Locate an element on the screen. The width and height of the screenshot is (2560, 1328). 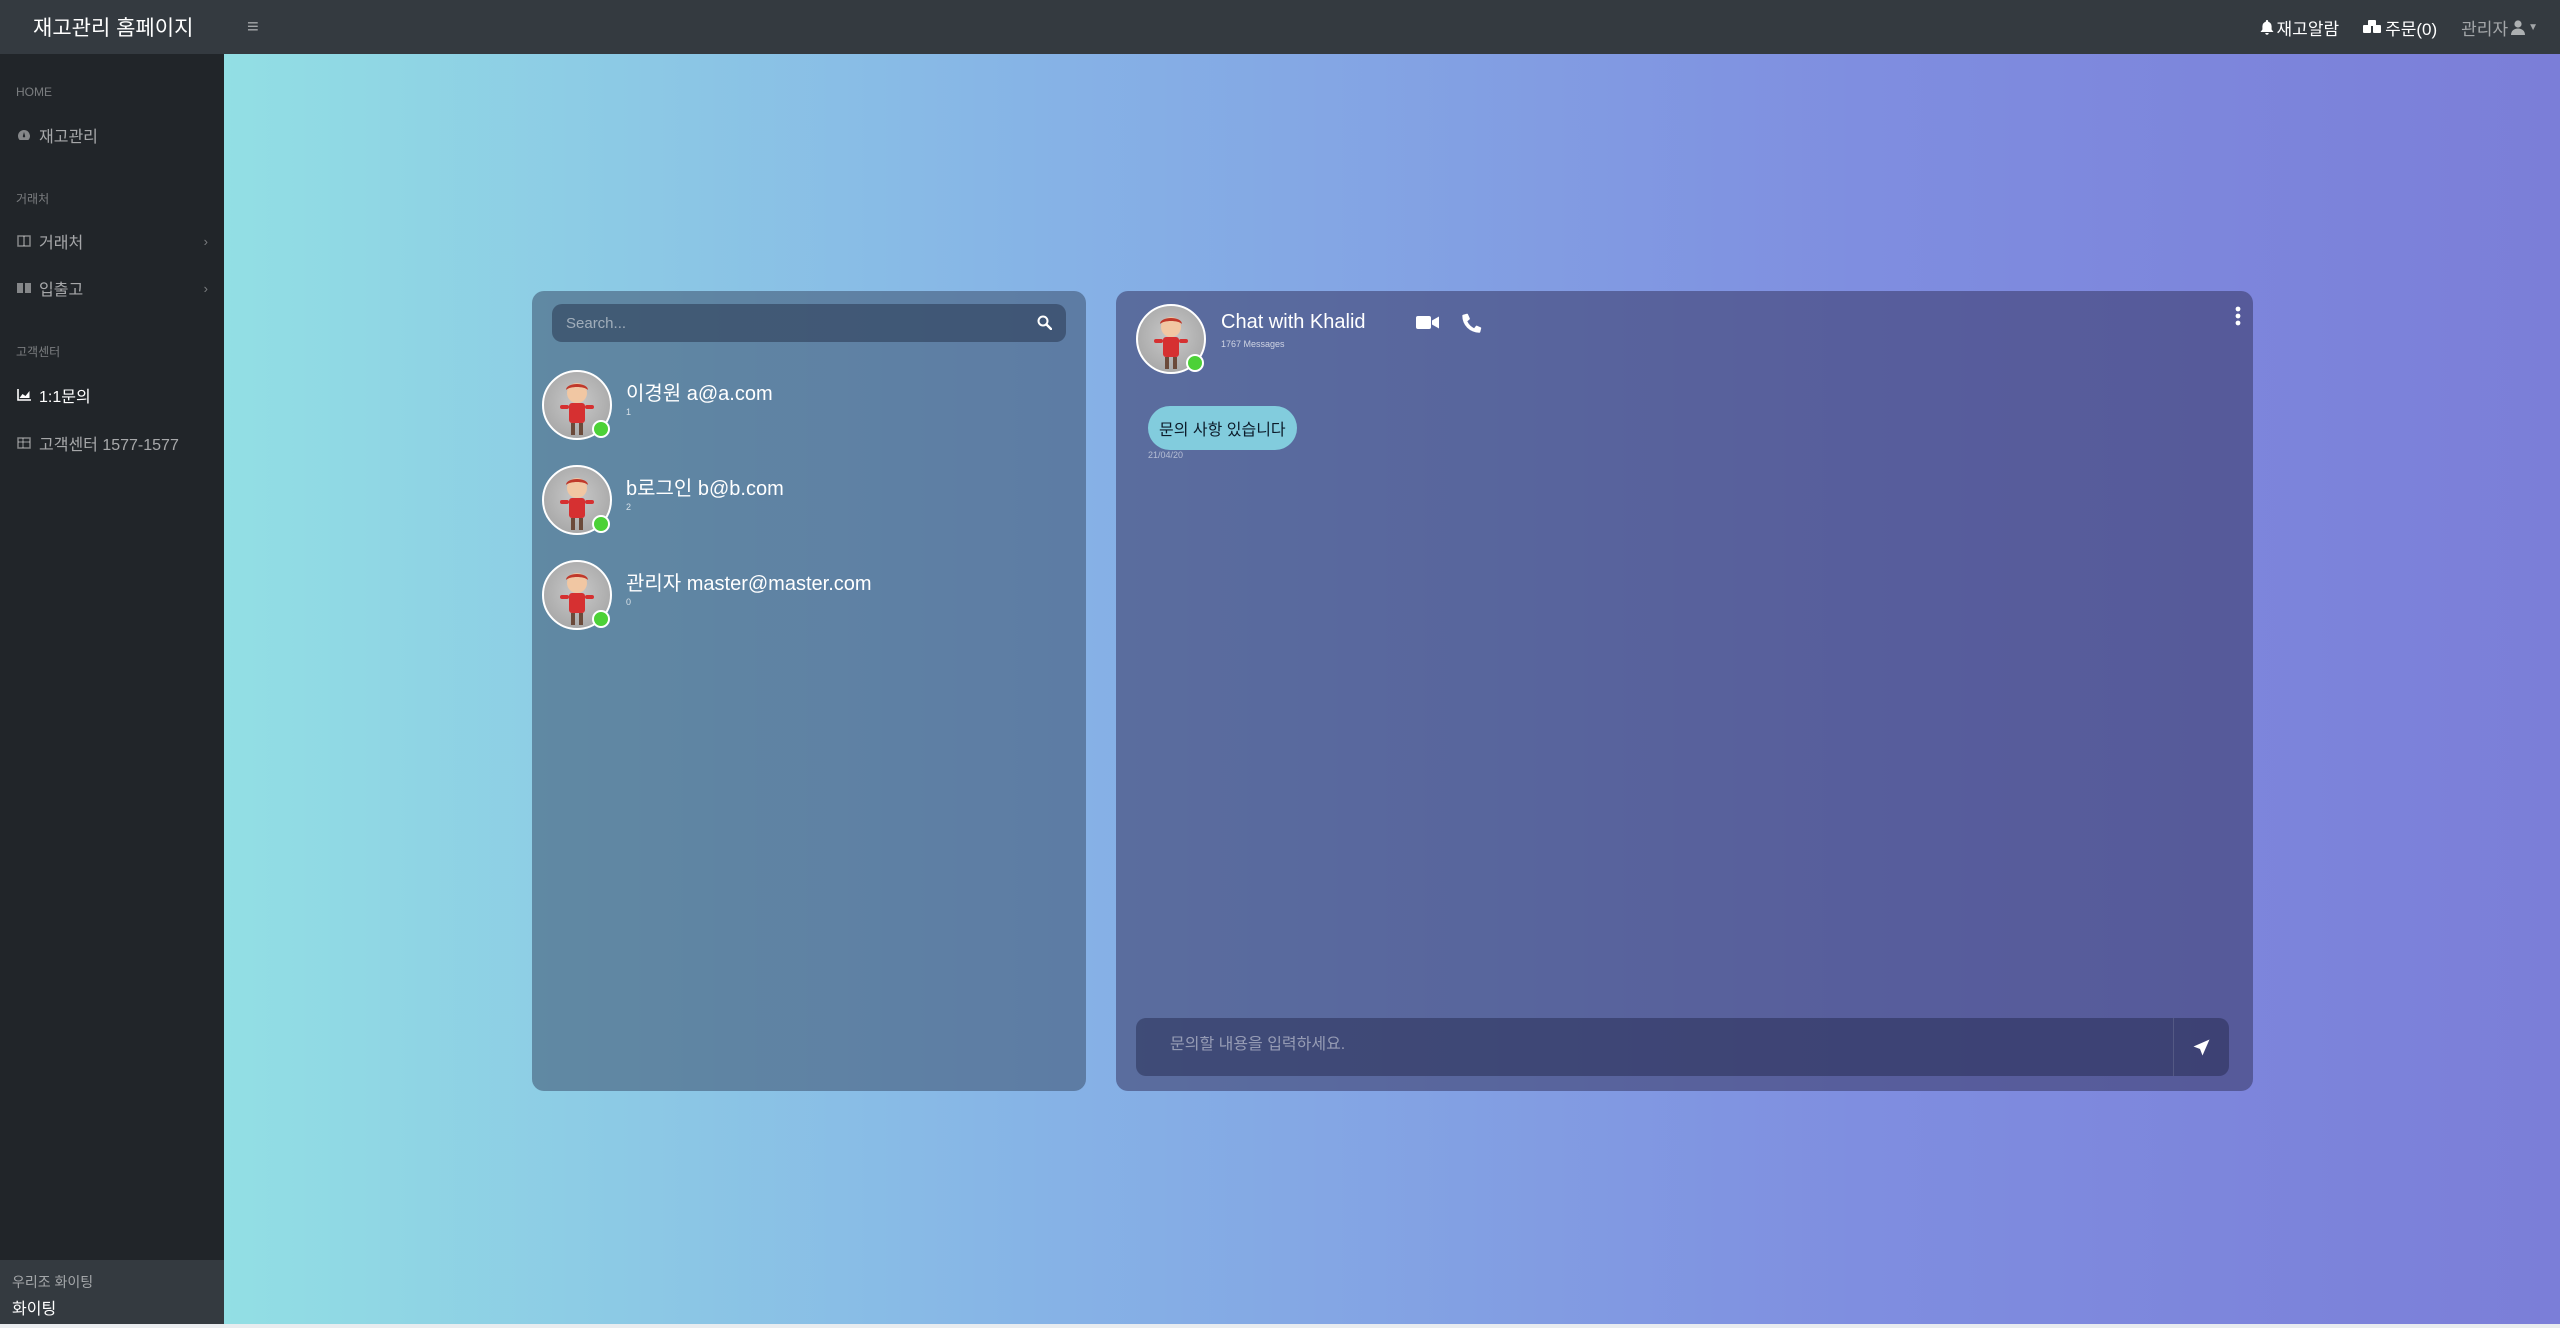
contact-item: 관리자 master@master.com 0 is located at coordinates (809, 600).